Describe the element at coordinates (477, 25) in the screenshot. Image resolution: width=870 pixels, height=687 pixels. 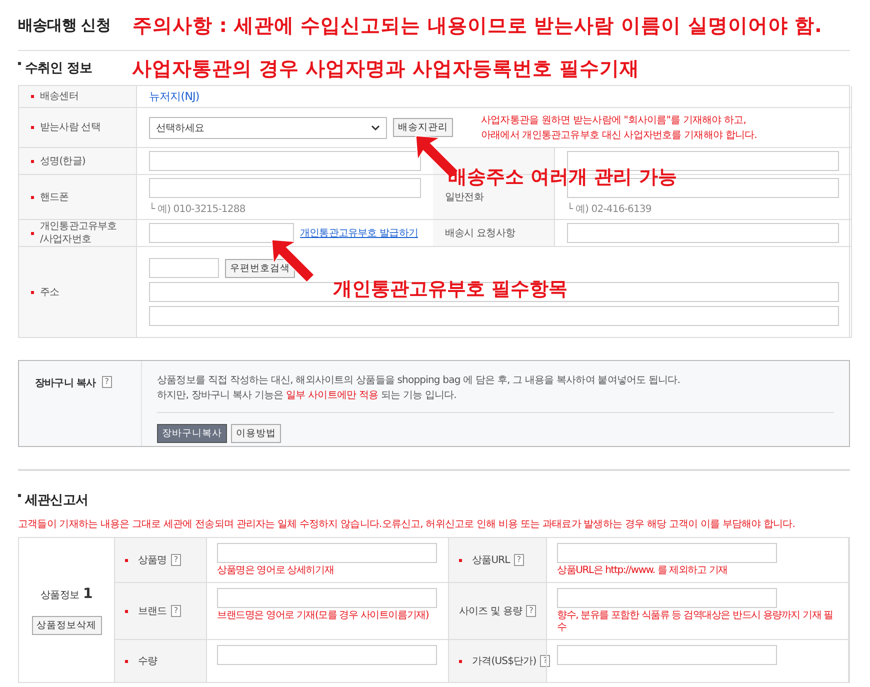
I see `notice-annotation: 주의사항 : 세관에 수입신고되는 내용이므로 받는사람 이름이 실명이어야 함.` at that location.